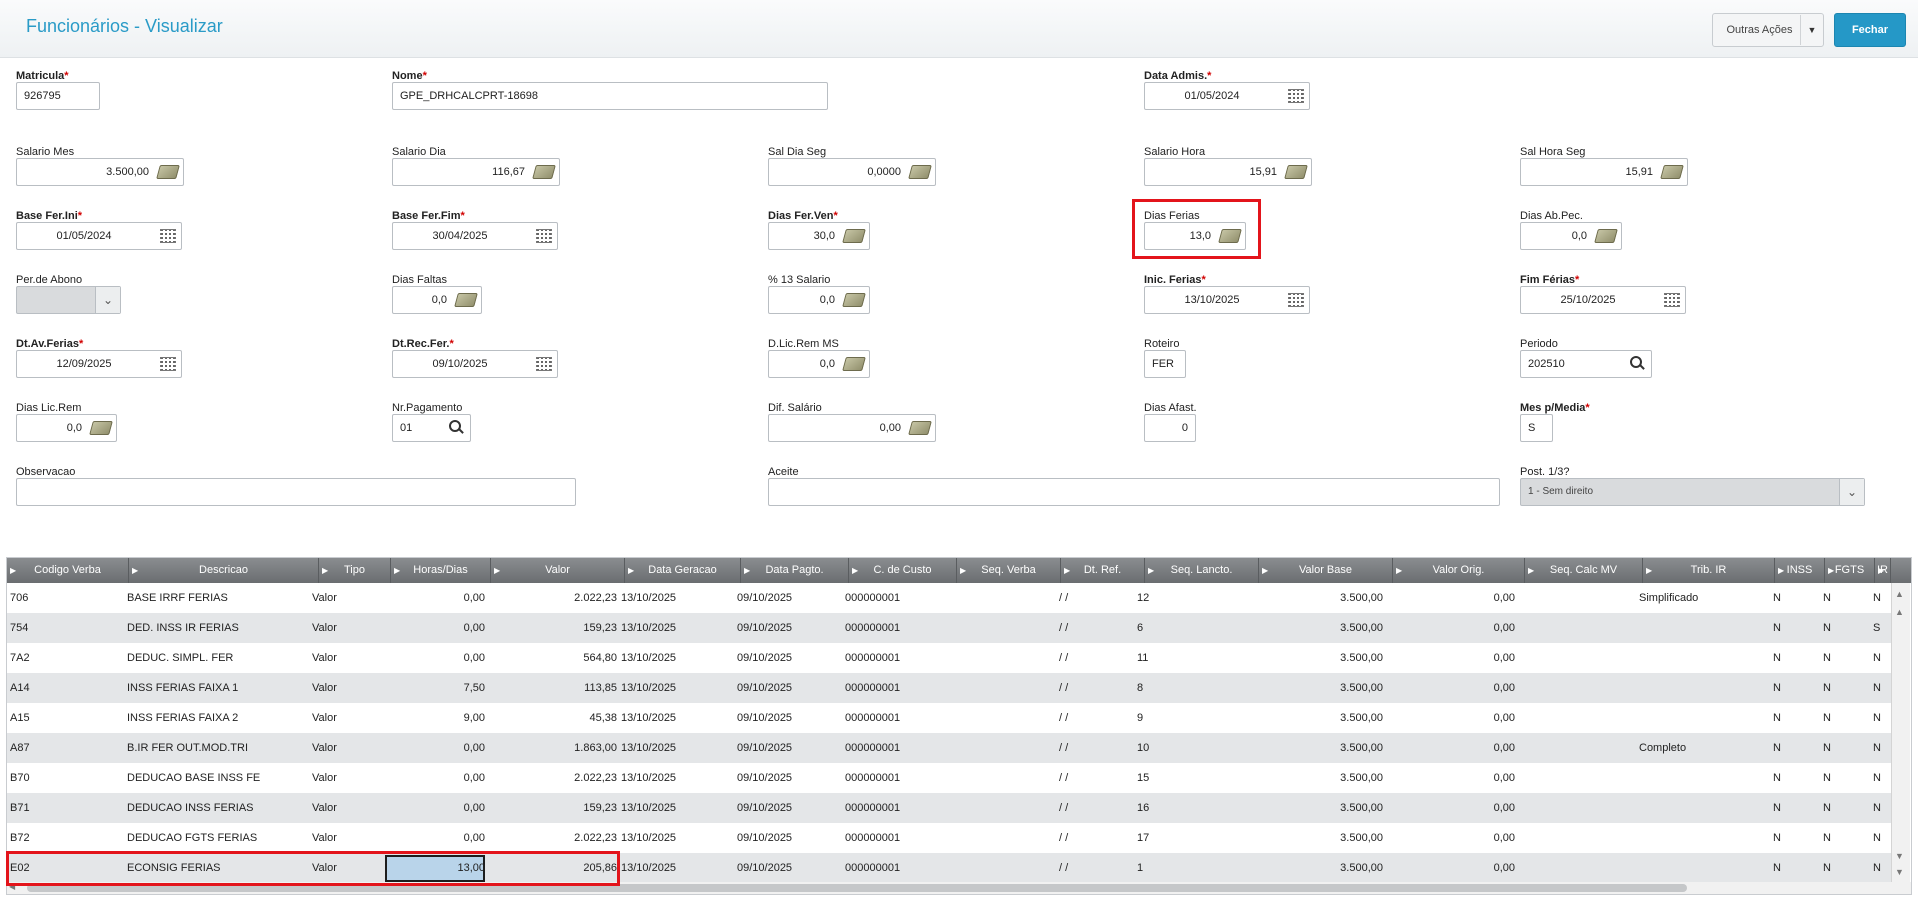 The image size is (1918, 903). I want to click on dt-av-ferias-input: 12/09/2025, so click(99, 364).